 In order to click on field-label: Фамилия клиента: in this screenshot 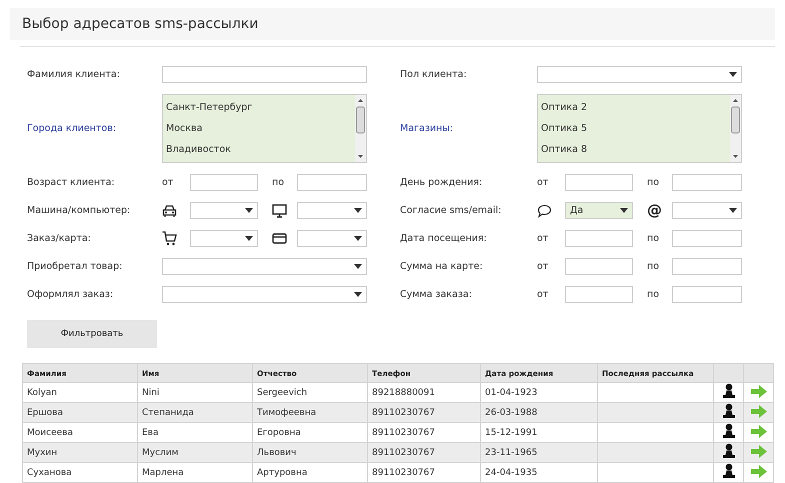, I will do `click(74, 74)`.